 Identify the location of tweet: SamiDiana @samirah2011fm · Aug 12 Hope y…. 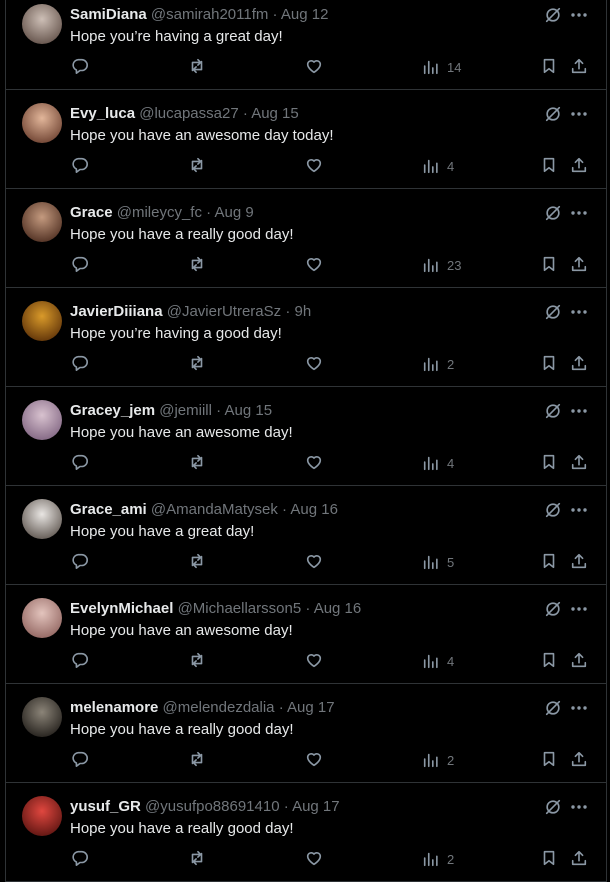
(306, 45).